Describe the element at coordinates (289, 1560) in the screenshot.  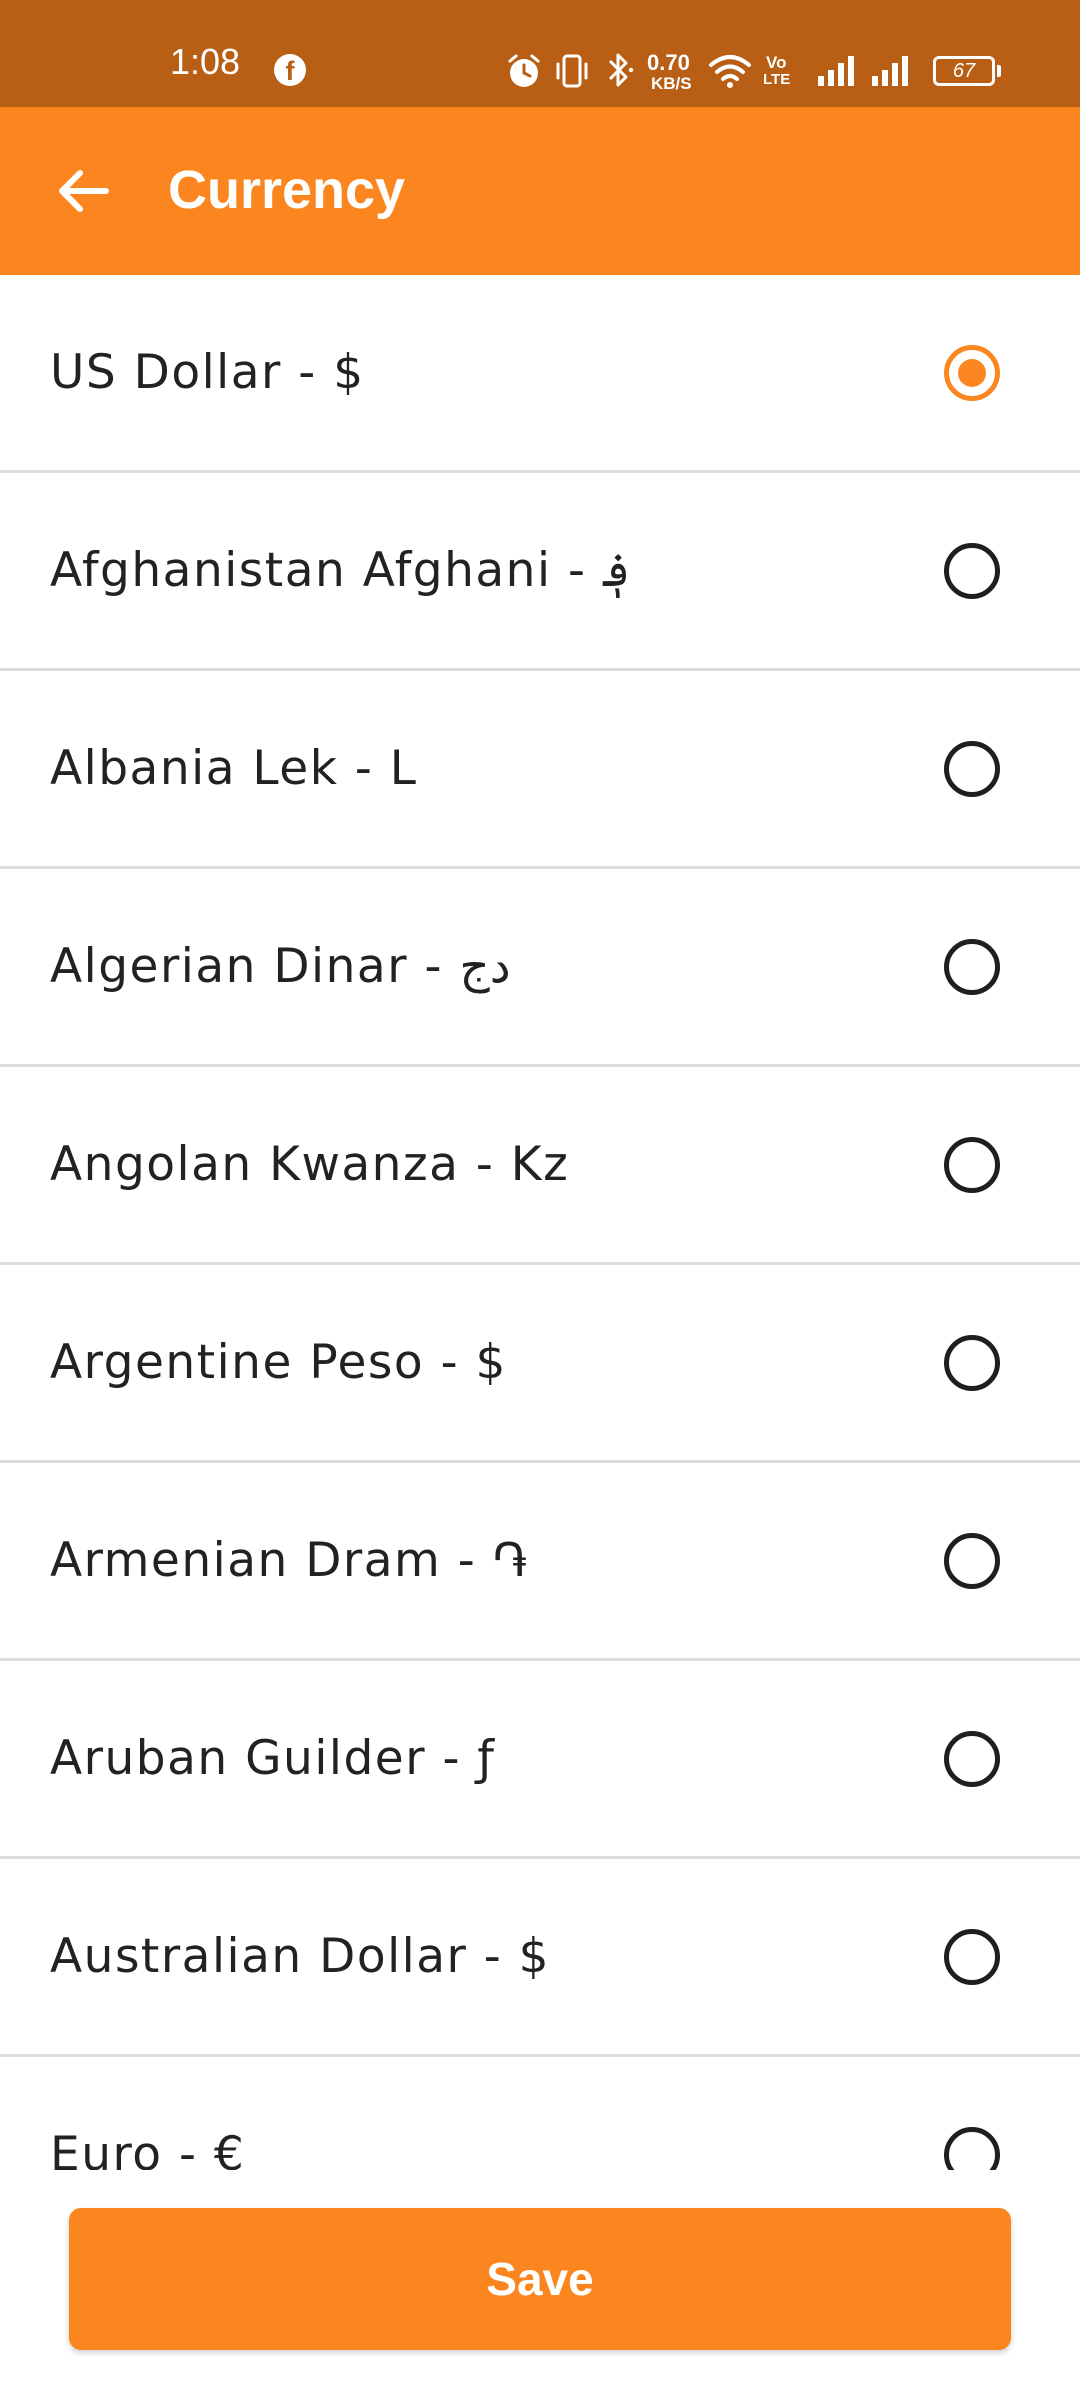
I see `currency-label: Armenian Dram - ֏` at that location.